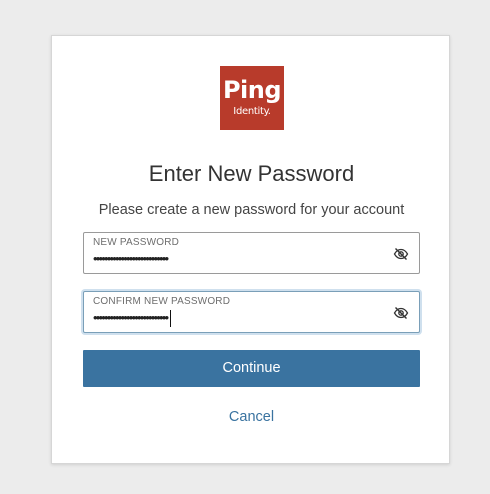 The image size is (490, 494). What do you see at coordinates (252, 90) in the screenshot?
I see `logo-brand-text: Ping` at bounding box center [252, 90].